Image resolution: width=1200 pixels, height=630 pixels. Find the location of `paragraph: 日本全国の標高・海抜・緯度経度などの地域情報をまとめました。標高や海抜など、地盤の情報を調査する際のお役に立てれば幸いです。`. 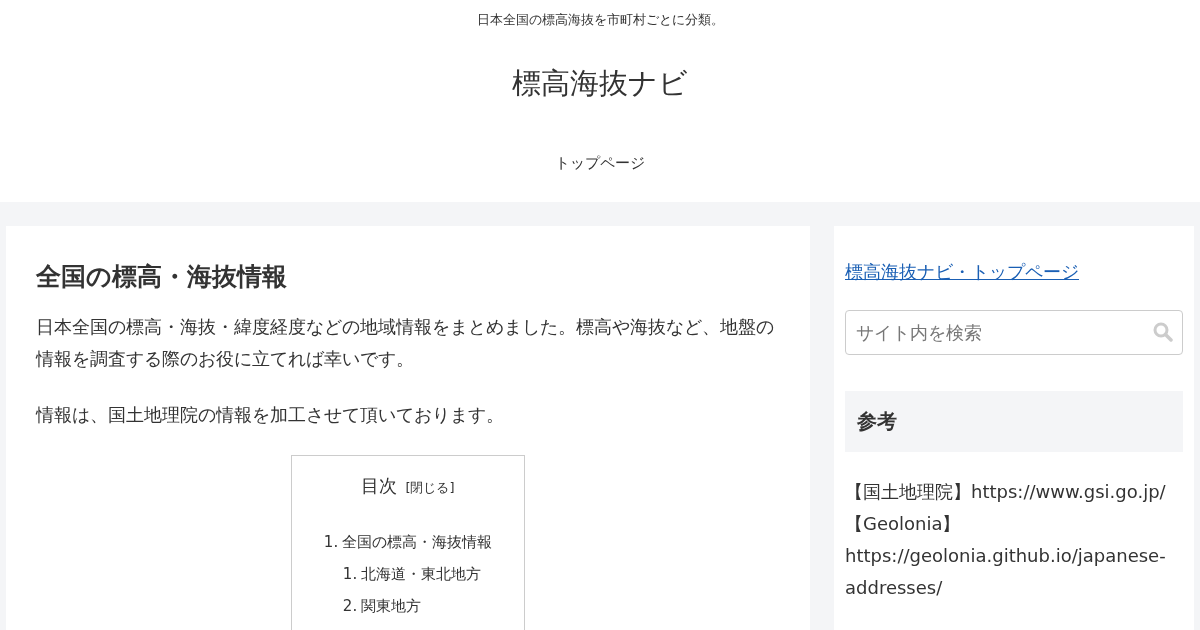

paragraph: 日本全国の標高・海抜・緯度経度などの地域情報をまとめました。標高や海抜など、地盤の情報を調査する際のお役に立てれば幸いです。 is located at coordinates (405, 343).